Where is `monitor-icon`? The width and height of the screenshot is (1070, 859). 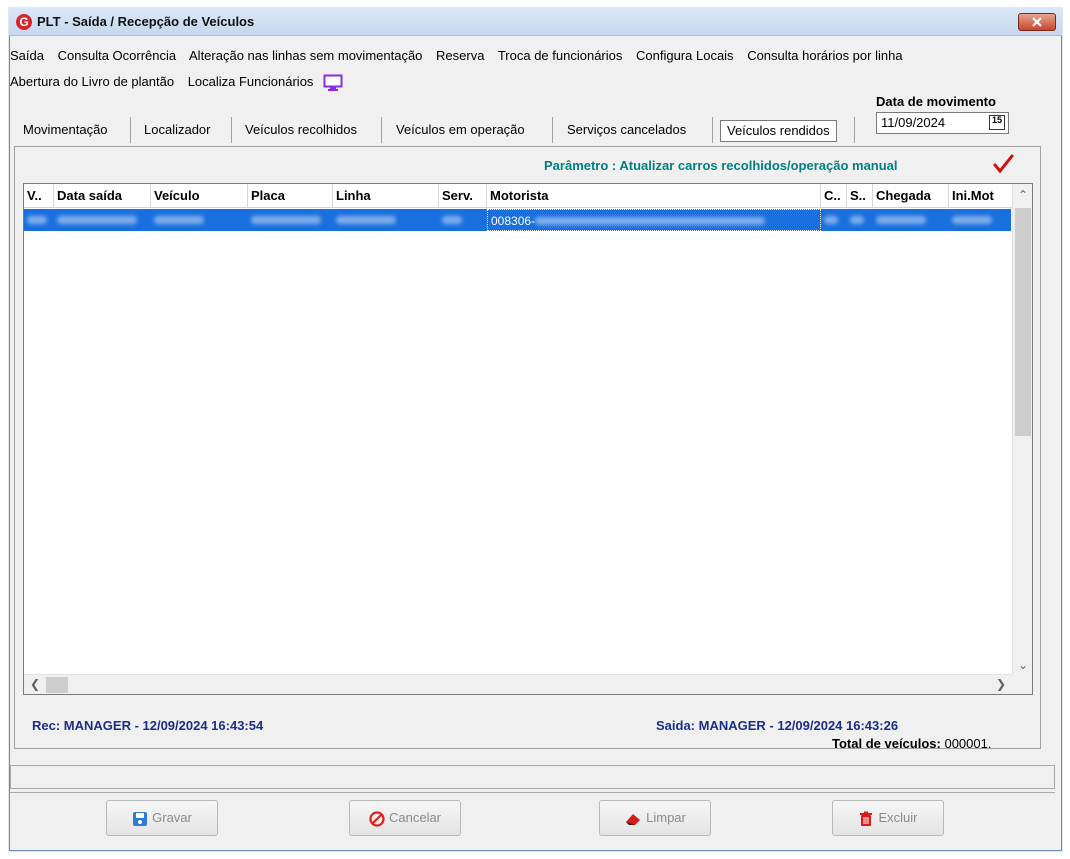 monitor-icon is located at coordinates (333, 83).